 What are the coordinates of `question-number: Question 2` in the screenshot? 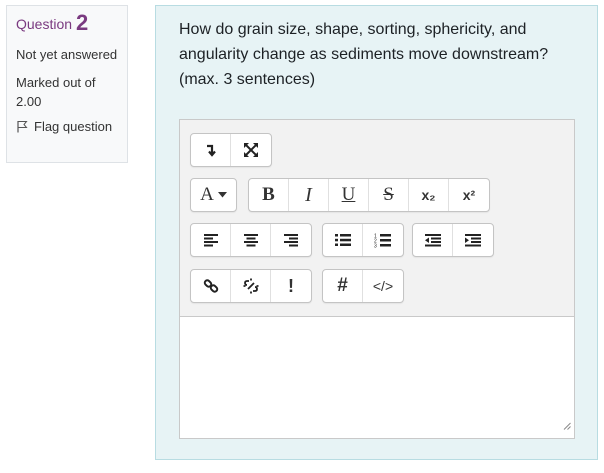 It's located at (67, 23).